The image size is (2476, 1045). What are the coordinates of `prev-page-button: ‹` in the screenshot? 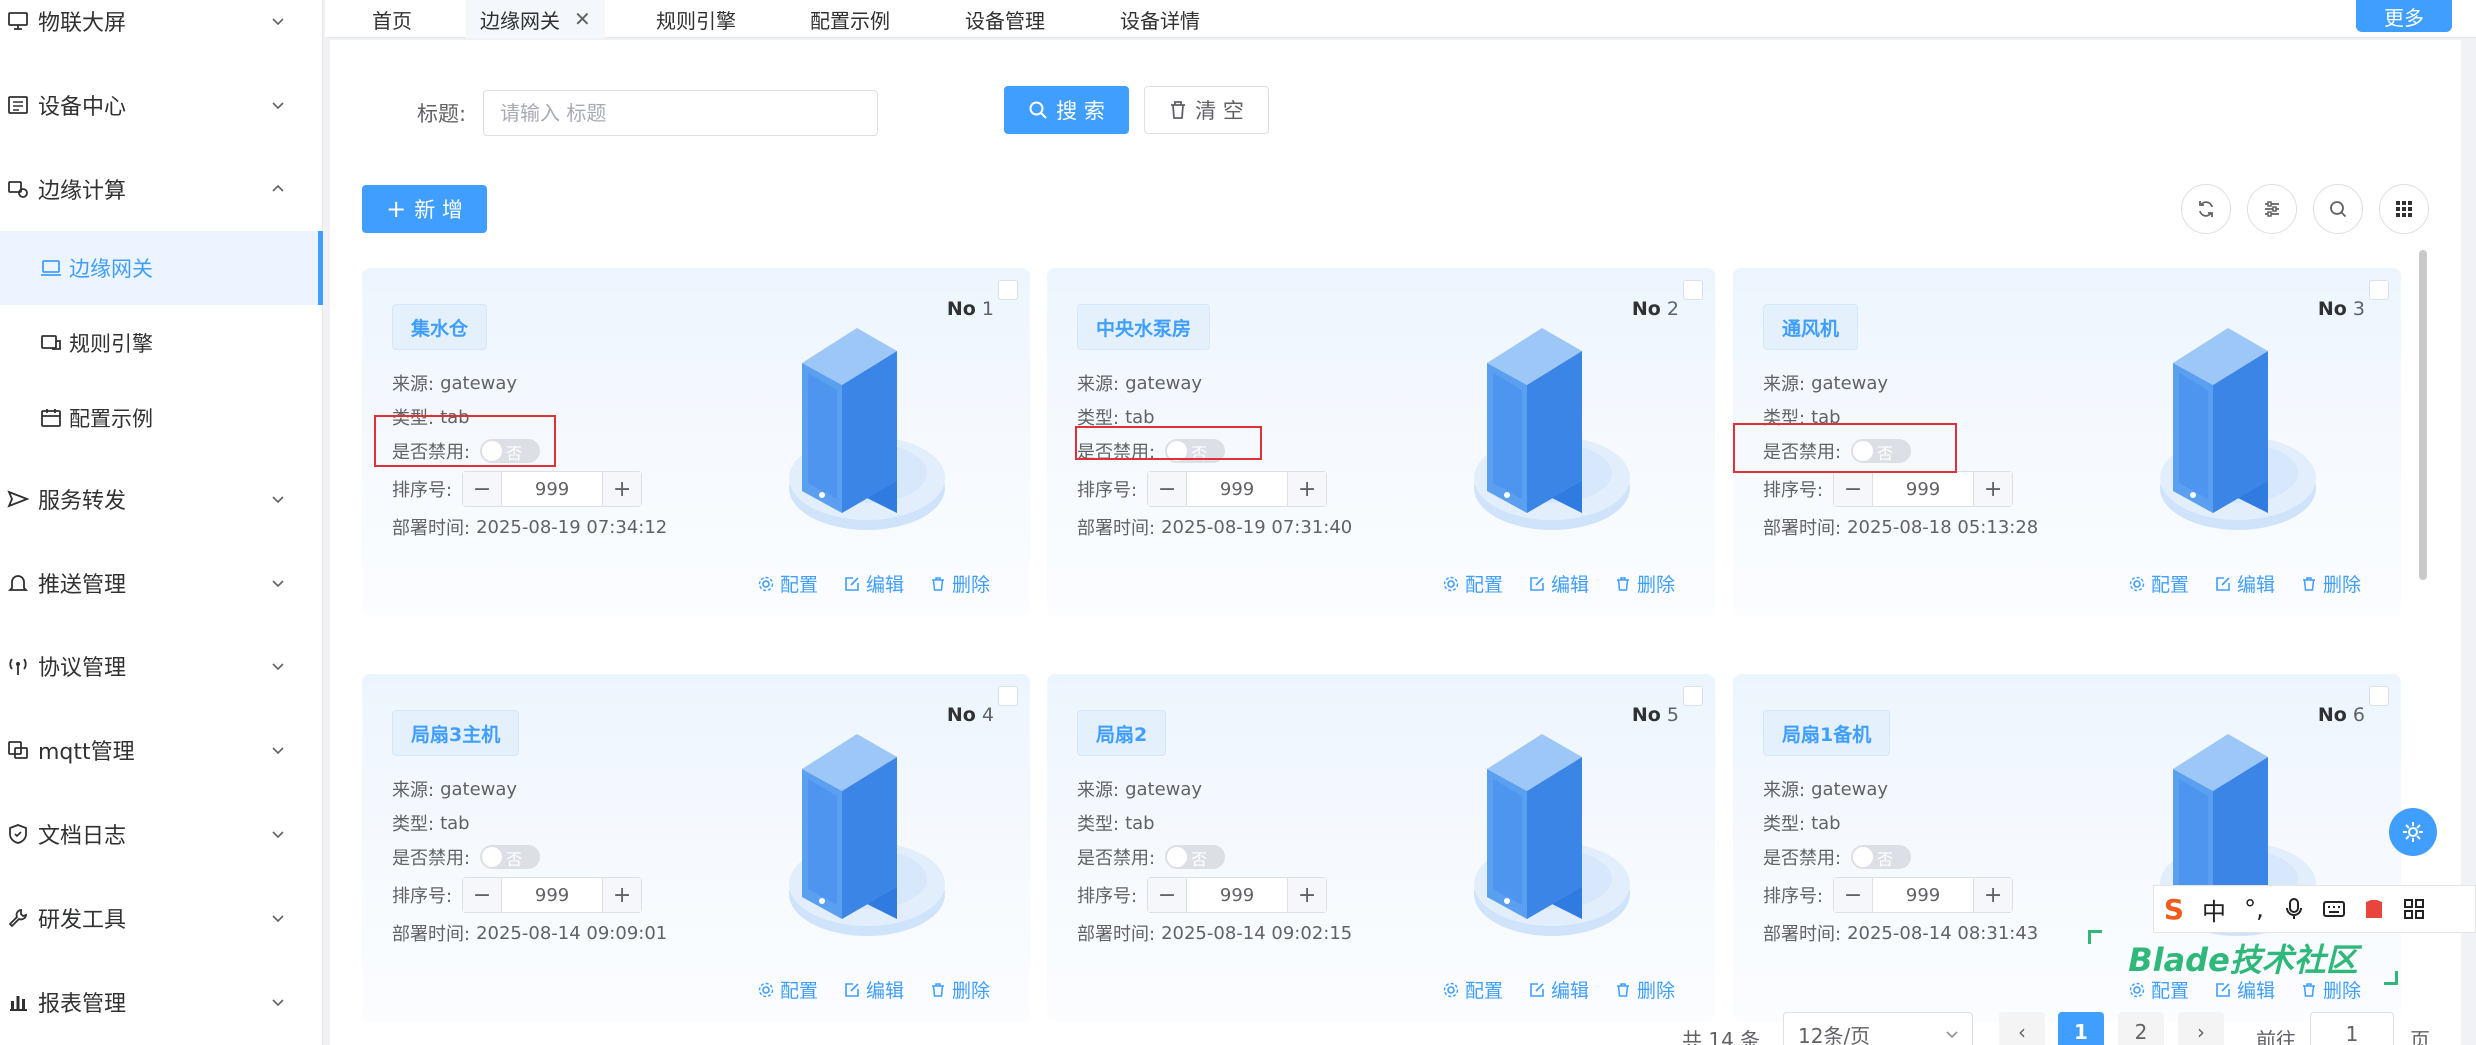 It's located at (2022, 1028).